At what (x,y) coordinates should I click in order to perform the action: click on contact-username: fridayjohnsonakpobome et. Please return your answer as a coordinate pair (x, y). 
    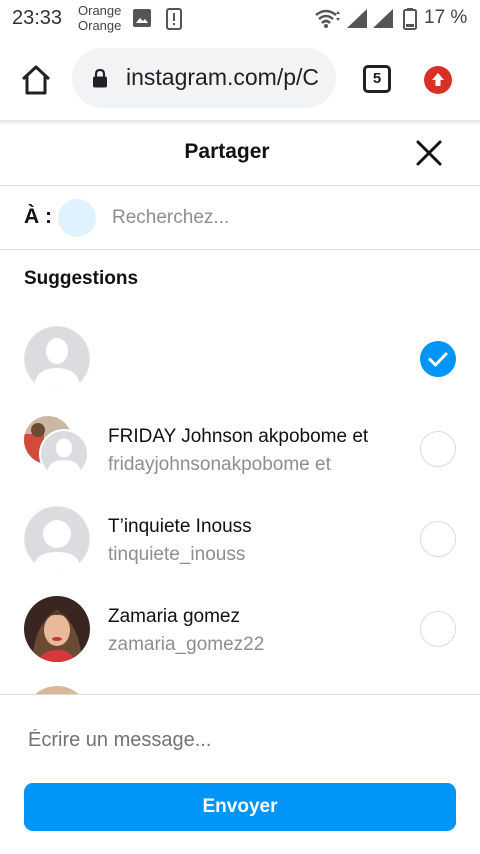
    Looking at the image, I should click on (219, 464).